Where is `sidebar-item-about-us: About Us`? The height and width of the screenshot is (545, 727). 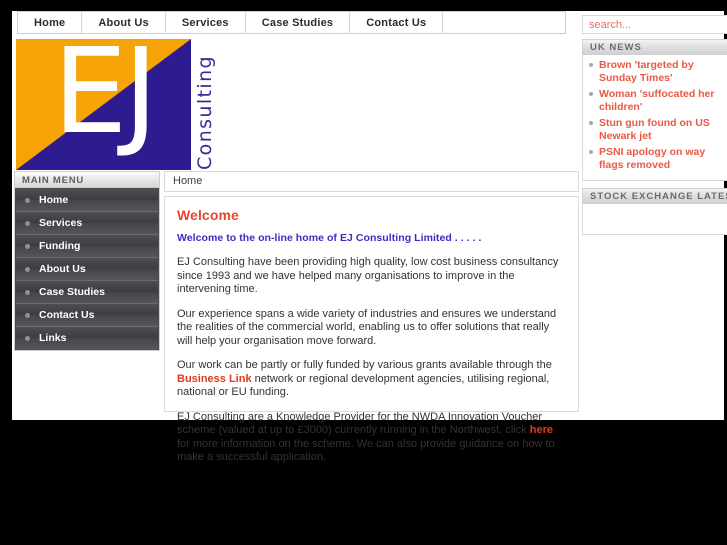 sidebar-item-about-us: About Us is located at coordinates (87, 269).